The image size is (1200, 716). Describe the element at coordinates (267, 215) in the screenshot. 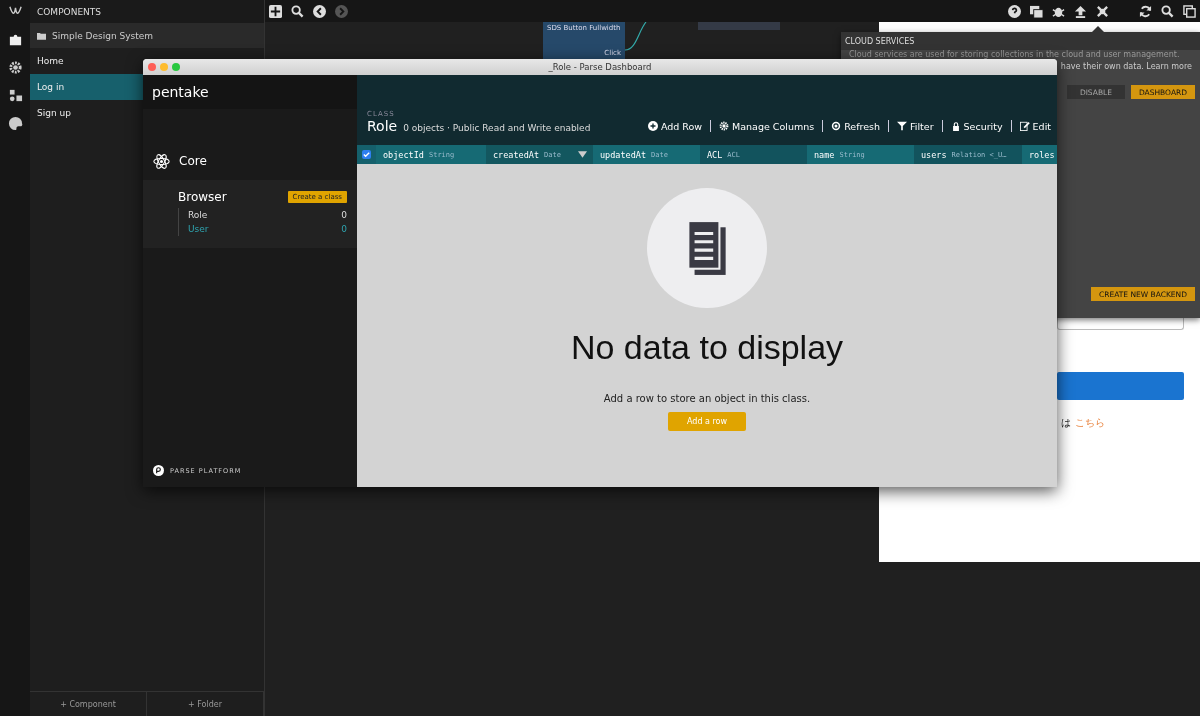

I see `class-item: Role 0` at that location.